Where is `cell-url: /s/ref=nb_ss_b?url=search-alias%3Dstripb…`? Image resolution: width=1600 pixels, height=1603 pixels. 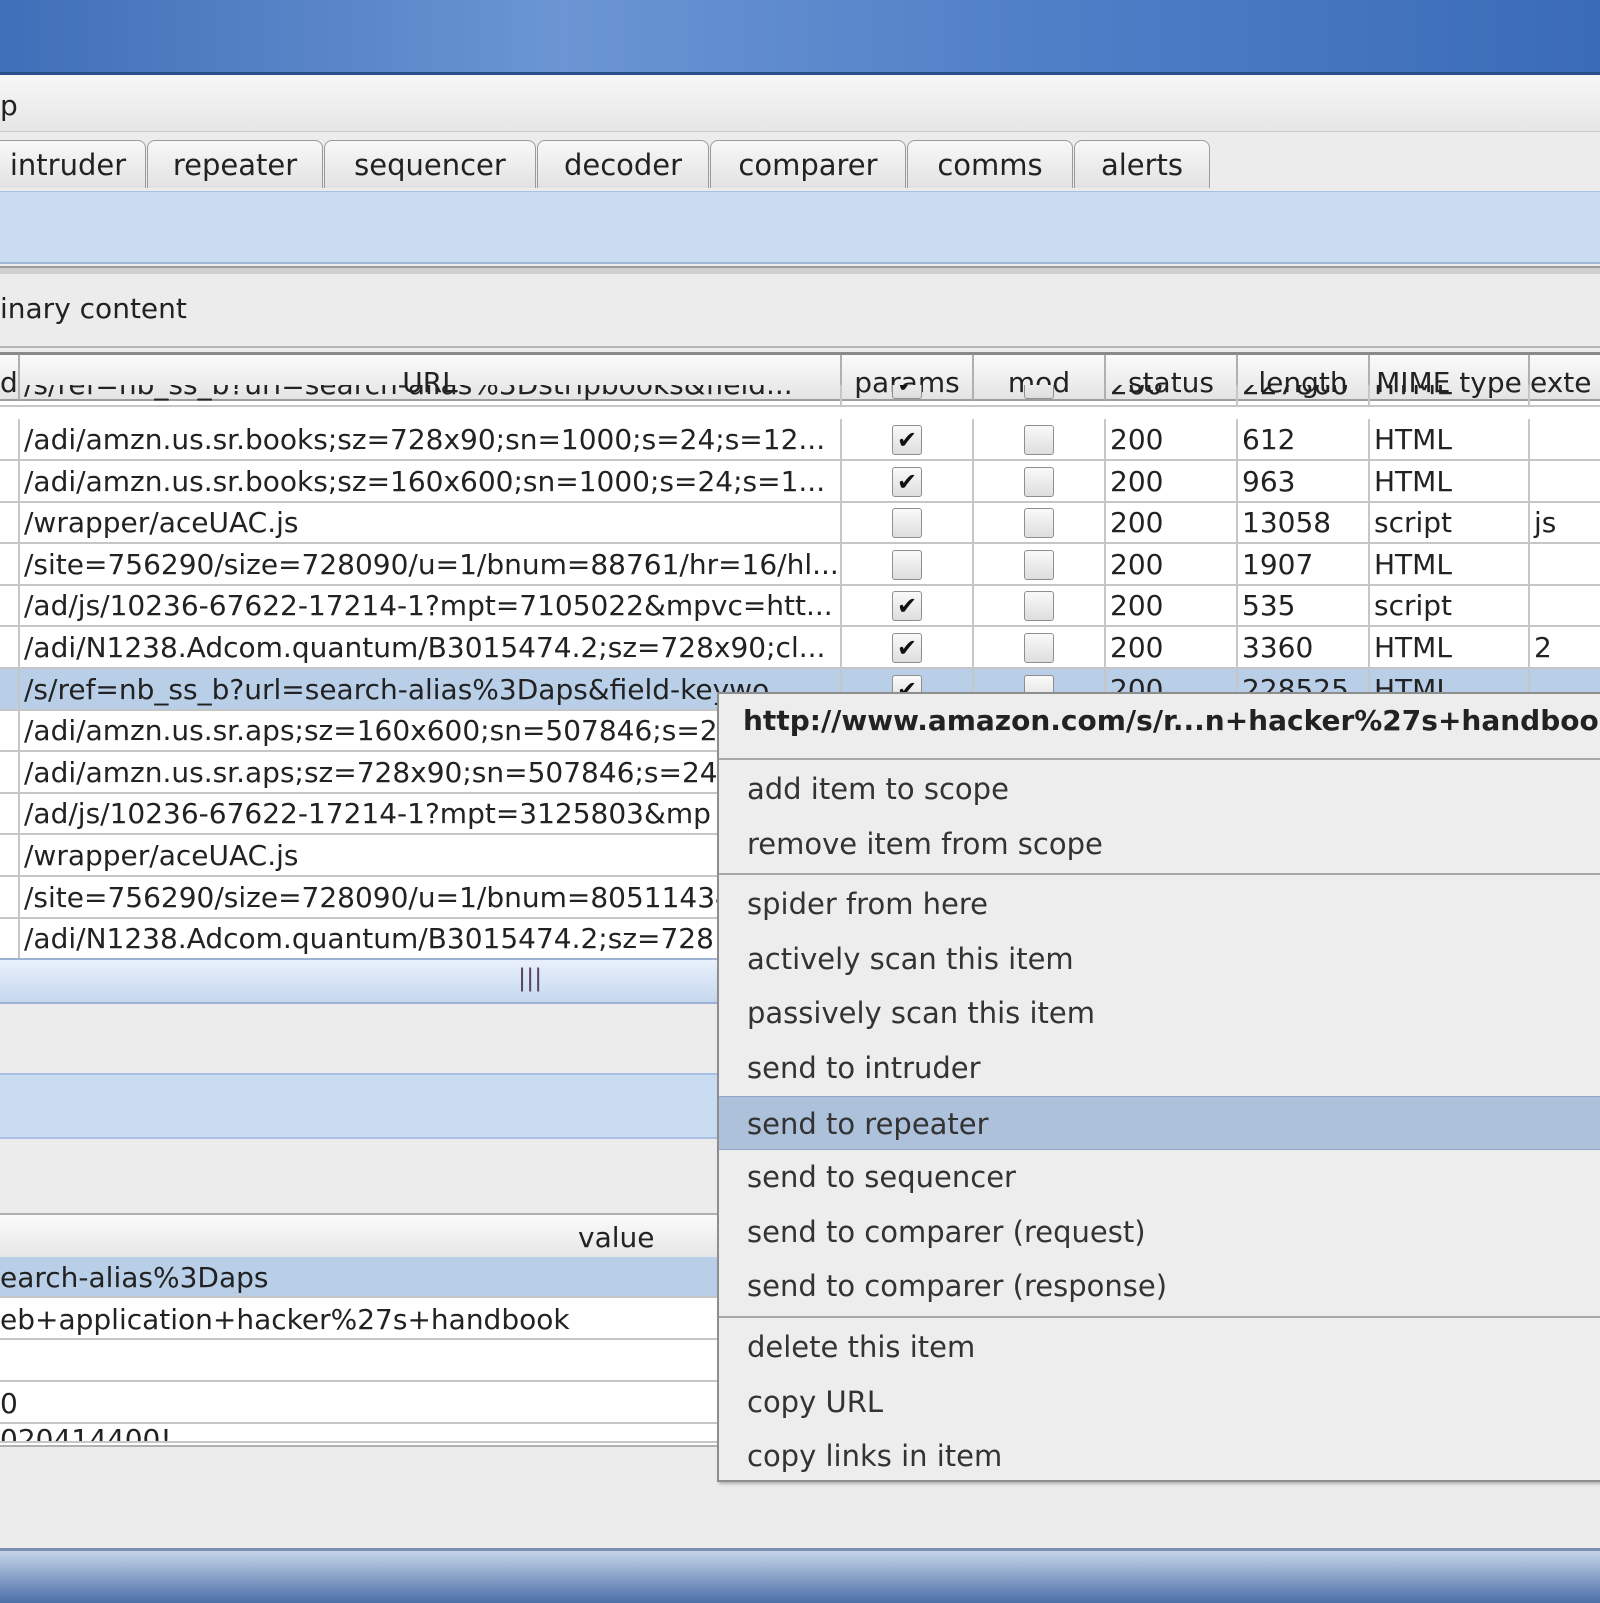
cell-url: /s/ref=nb_ss_b?url=search-alias%3Dstripb… is located at coordinates (431, 395).